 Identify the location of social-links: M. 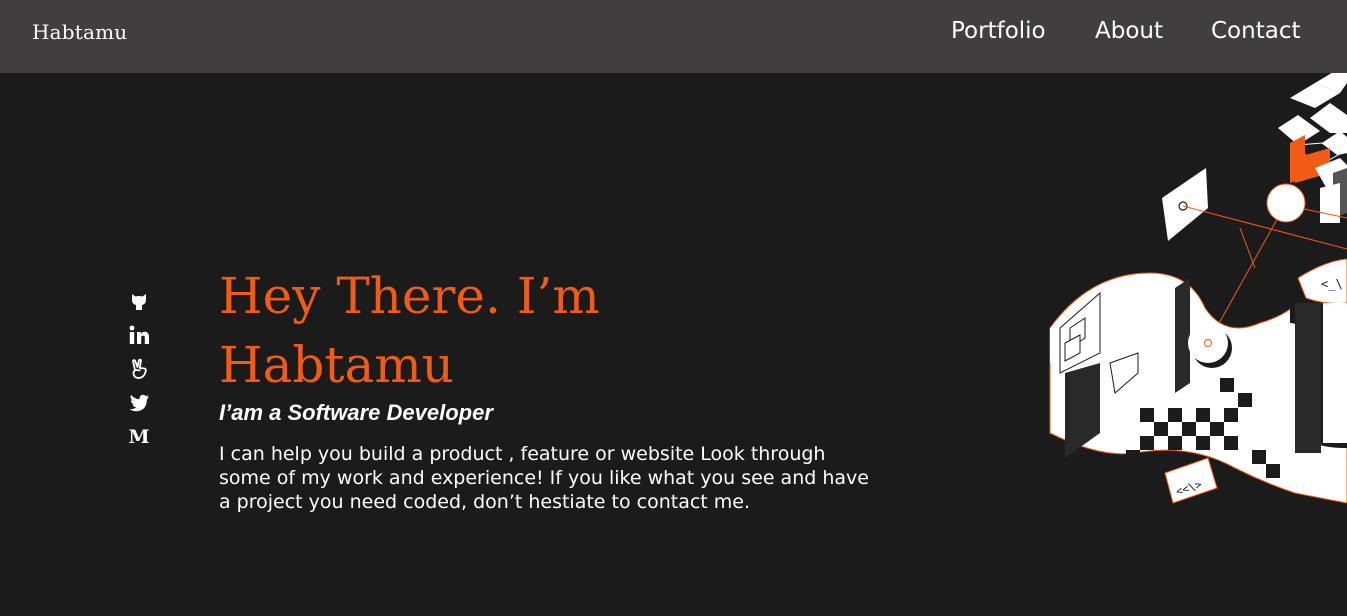
(139, 375).